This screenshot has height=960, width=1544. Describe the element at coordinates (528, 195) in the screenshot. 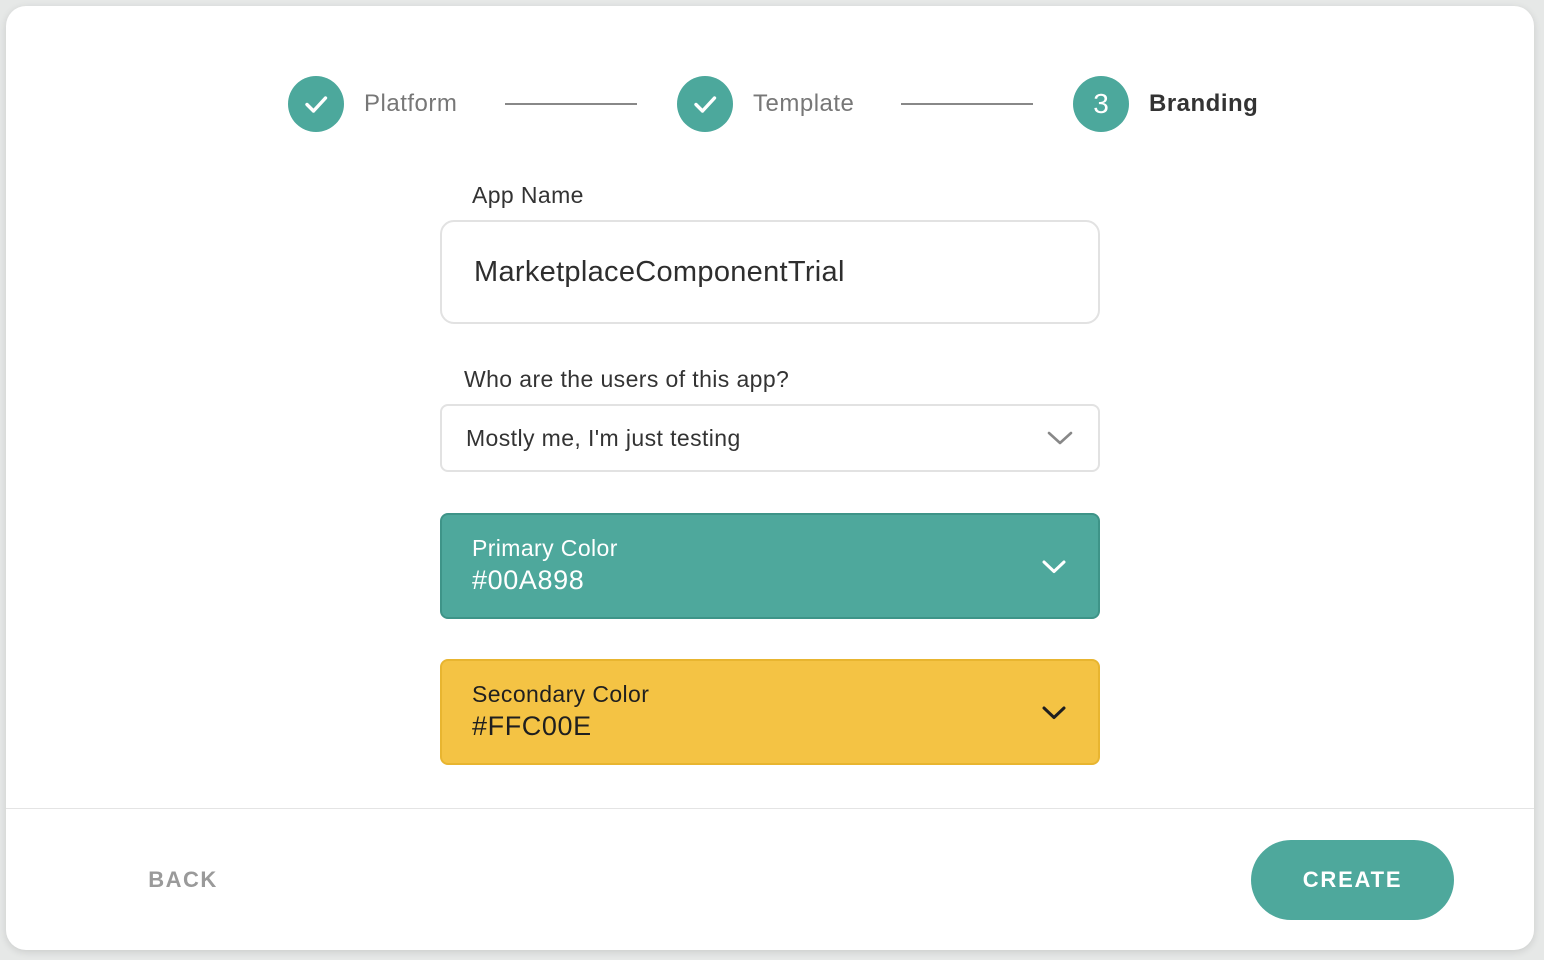

I see `app-name-label: App Name` at that location.